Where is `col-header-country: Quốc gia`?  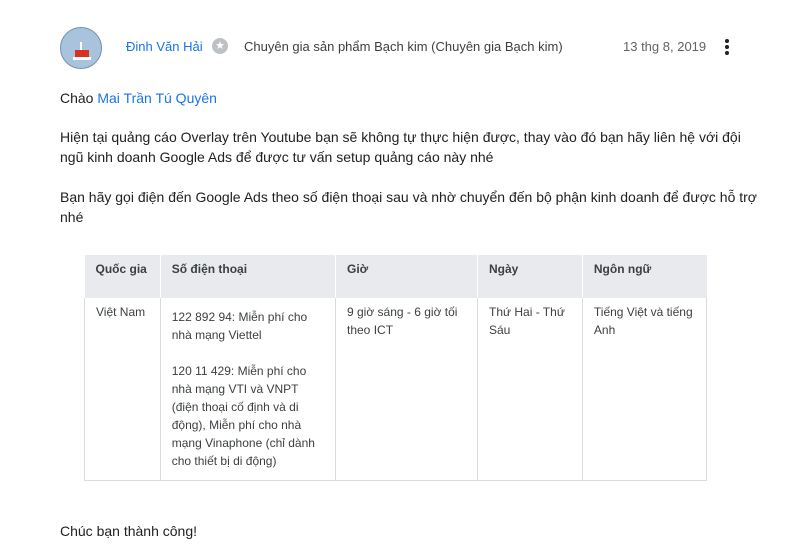
col-header-country: Quốc gia is located at coordinates (122, 276).